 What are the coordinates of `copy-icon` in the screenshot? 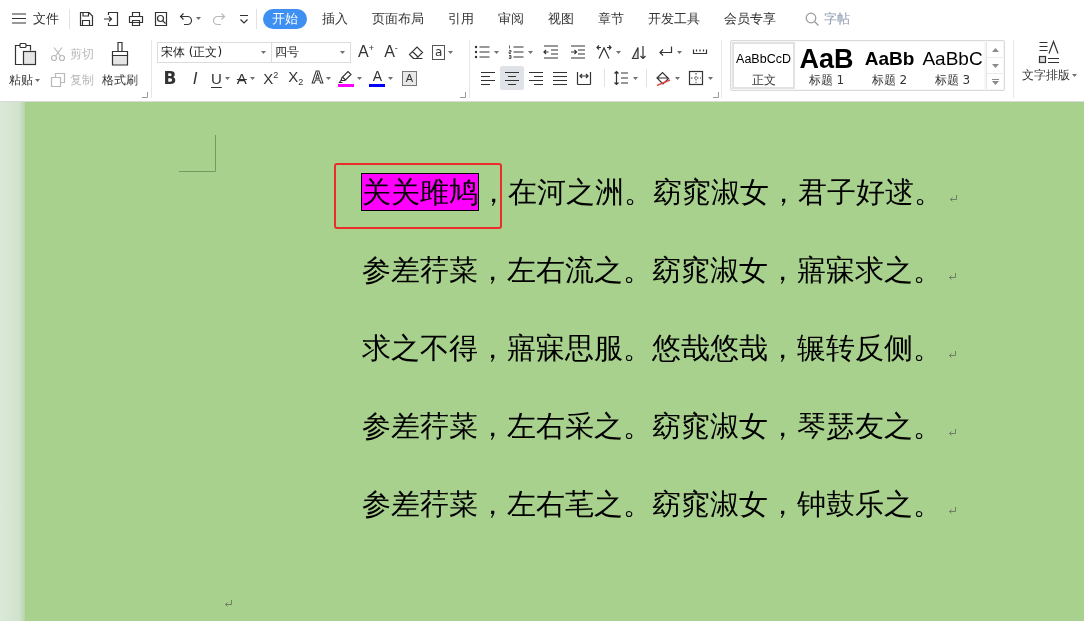 It's located at (58, 80).